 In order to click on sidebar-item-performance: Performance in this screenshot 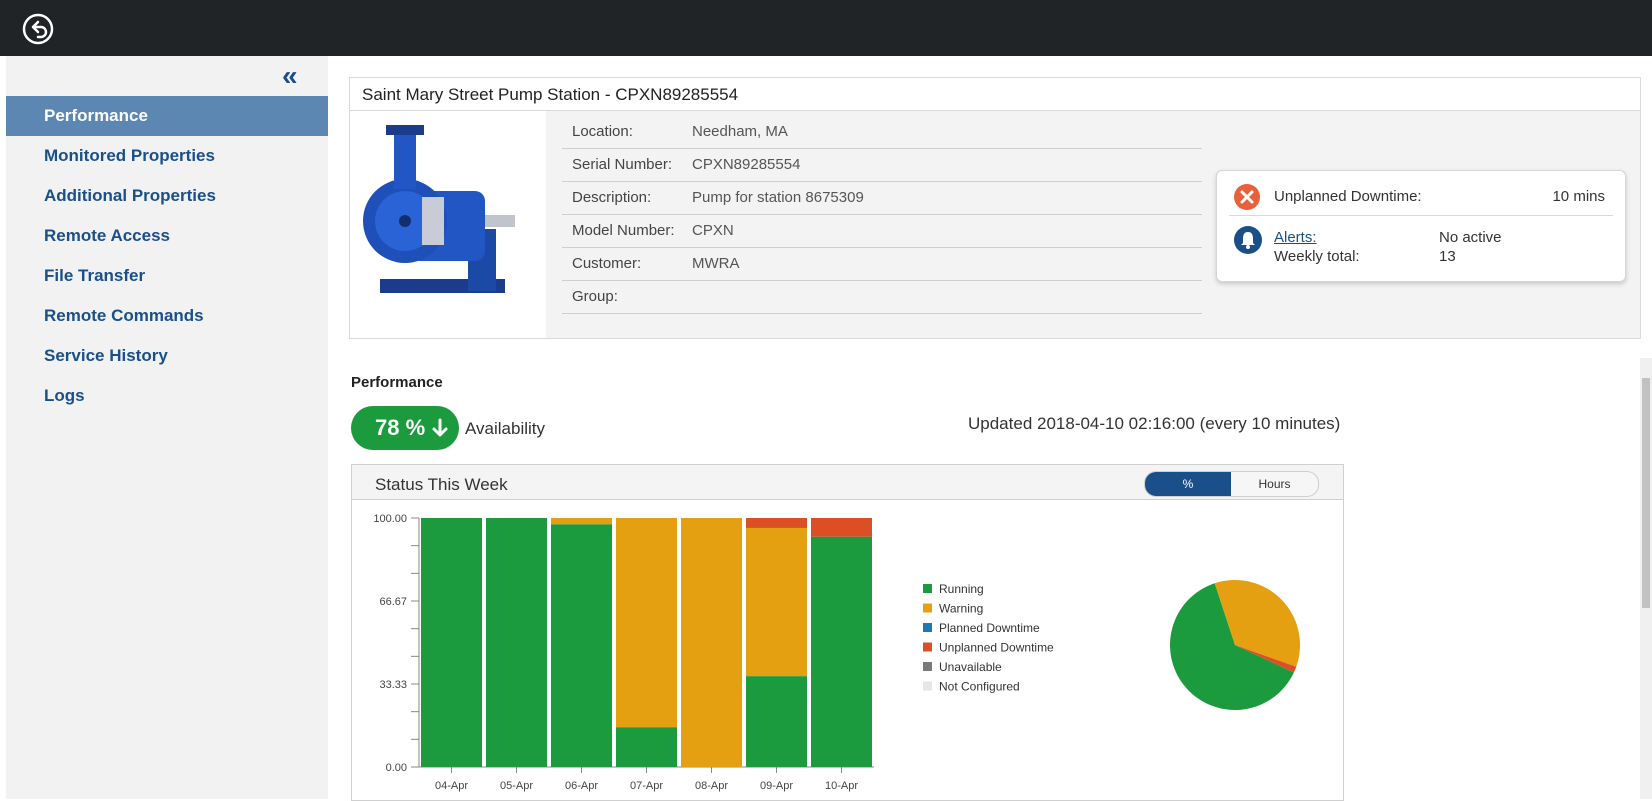, I will do `click(167, 116)`.